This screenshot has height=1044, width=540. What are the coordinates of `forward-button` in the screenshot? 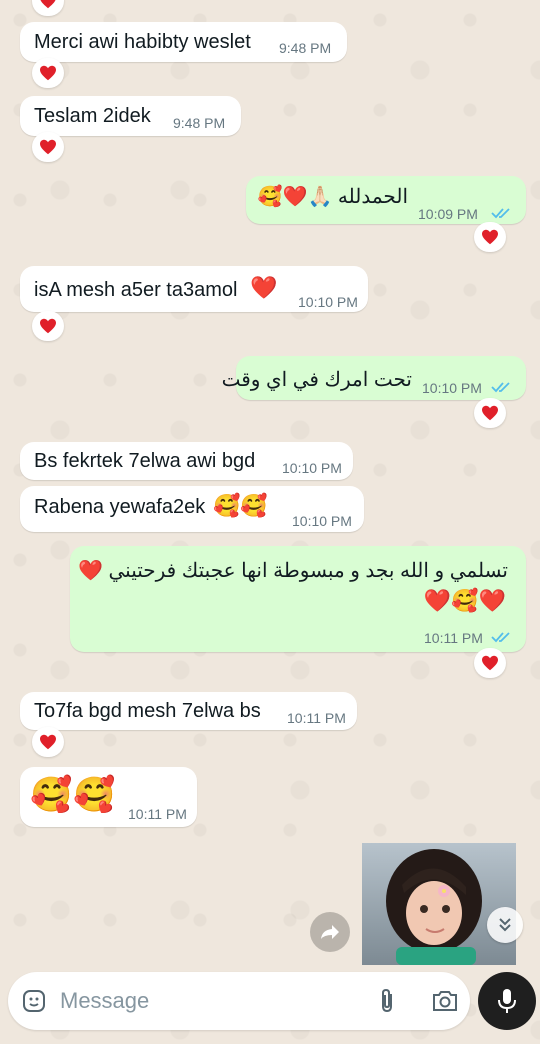 It's located at (330, 932).